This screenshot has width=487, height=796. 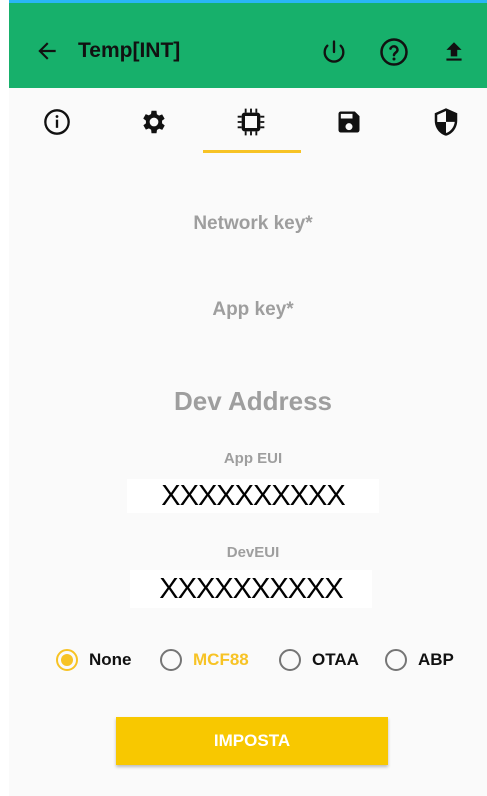 I want to click on radio-otaa: OTAA, so click(x=319, y=660).